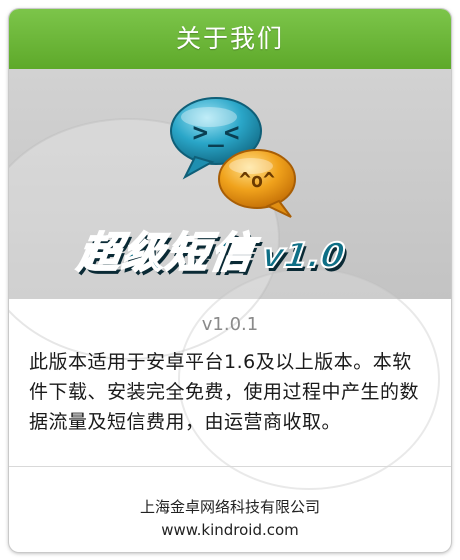  What do you see at coordinates (230, 39) in the screenshot?
I see `dialog-title: 关于我们` at bounding box center [230, 39].